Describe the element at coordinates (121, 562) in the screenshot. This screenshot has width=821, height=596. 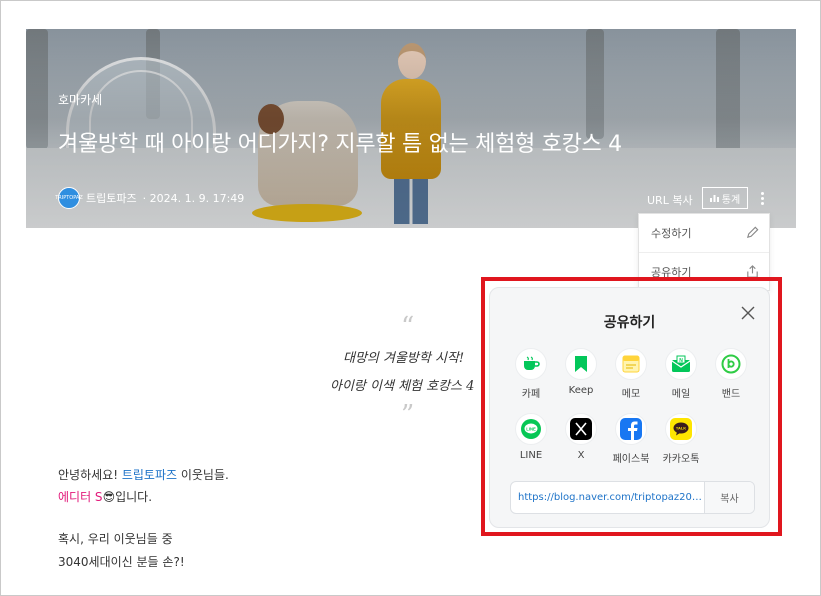
I see `body-paragraph-generation: 3040세대이신 분들 손?!` at that location.